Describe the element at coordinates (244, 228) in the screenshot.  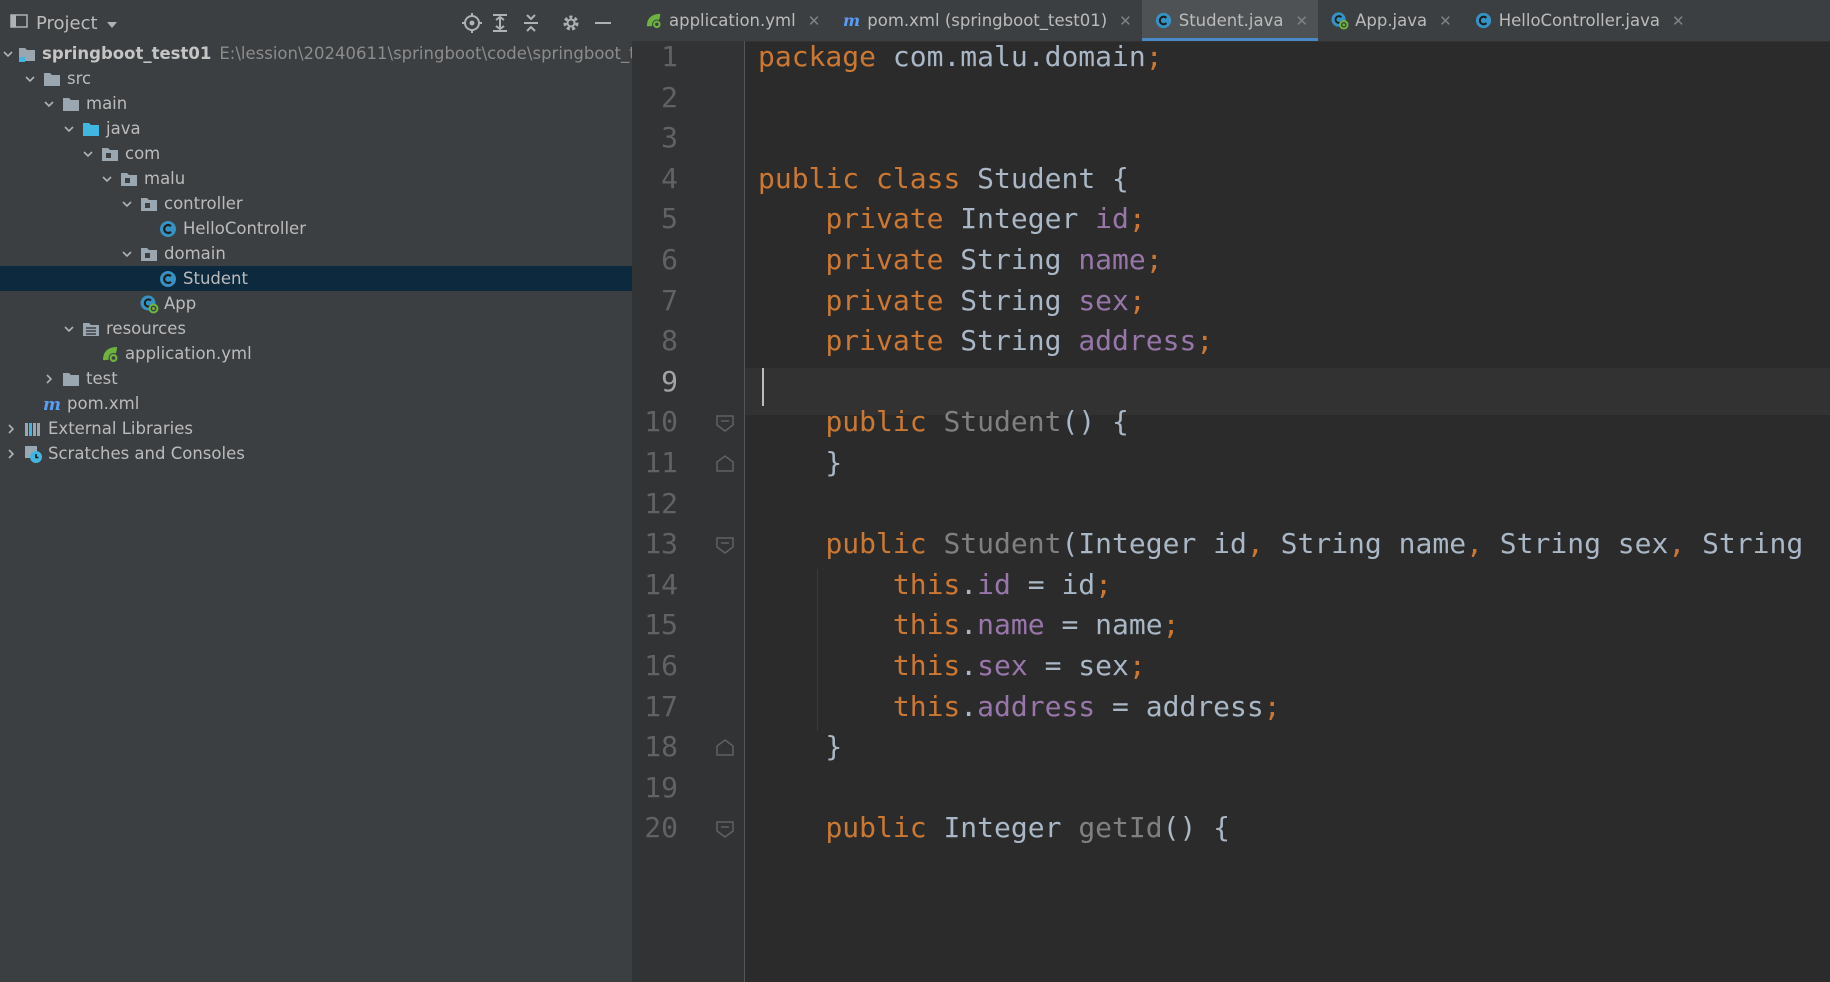
I see `tree-node-label: HelloController` at that location.